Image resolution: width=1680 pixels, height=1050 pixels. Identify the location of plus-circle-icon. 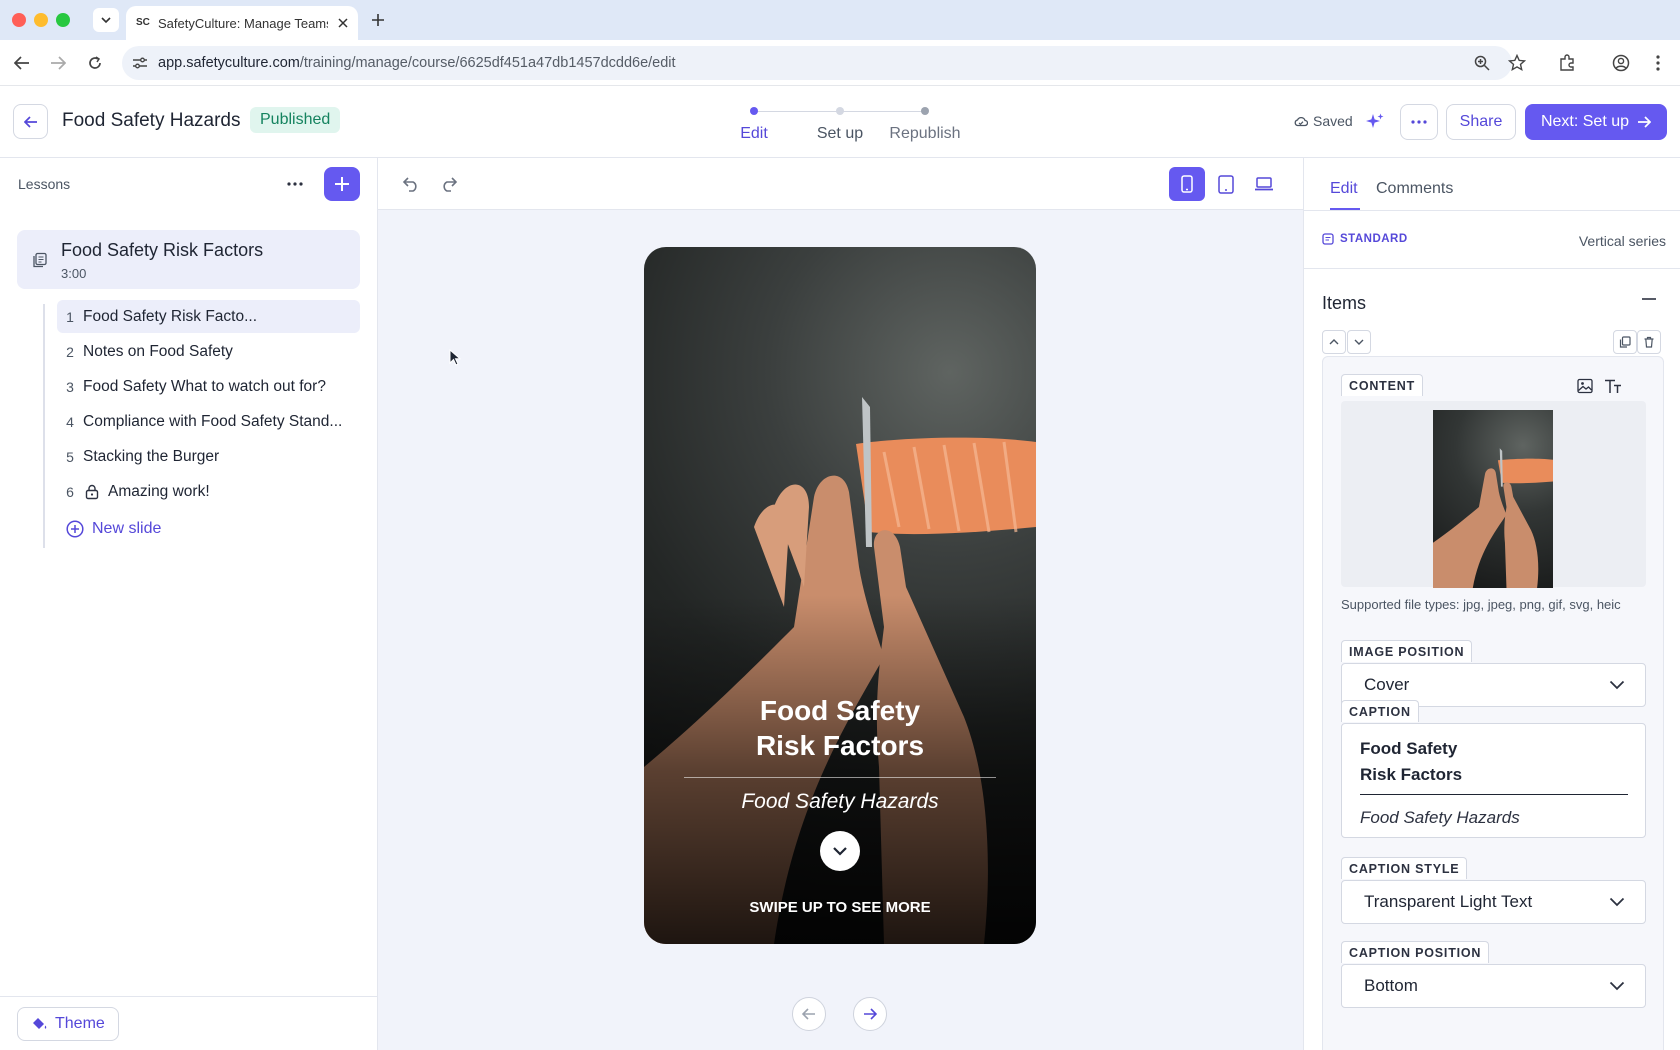
(75, 529).